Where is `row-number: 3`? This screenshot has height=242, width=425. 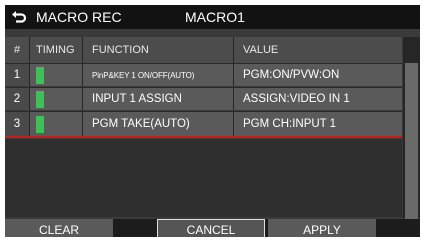 row-number: 3 is located at coordinates (17, 124).